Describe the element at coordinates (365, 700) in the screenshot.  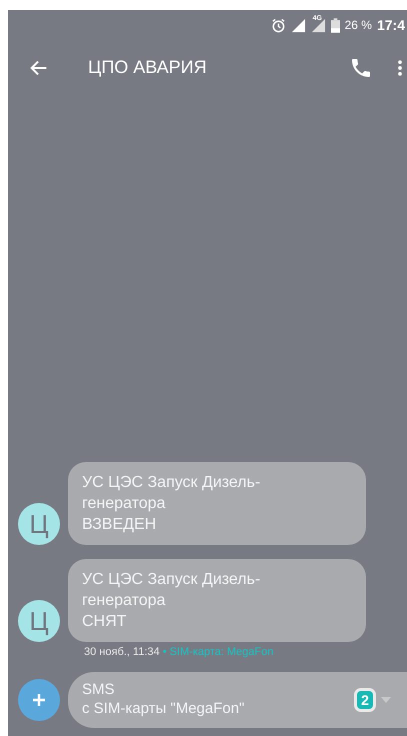
I see `sim-badge: 2` at that location.